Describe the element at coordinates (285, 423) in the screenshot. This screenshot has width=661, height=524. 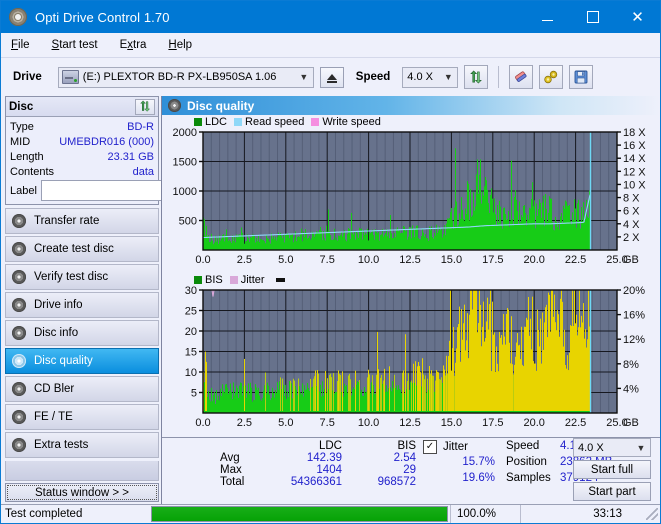
I see `svg-text: 5.0` at that location.